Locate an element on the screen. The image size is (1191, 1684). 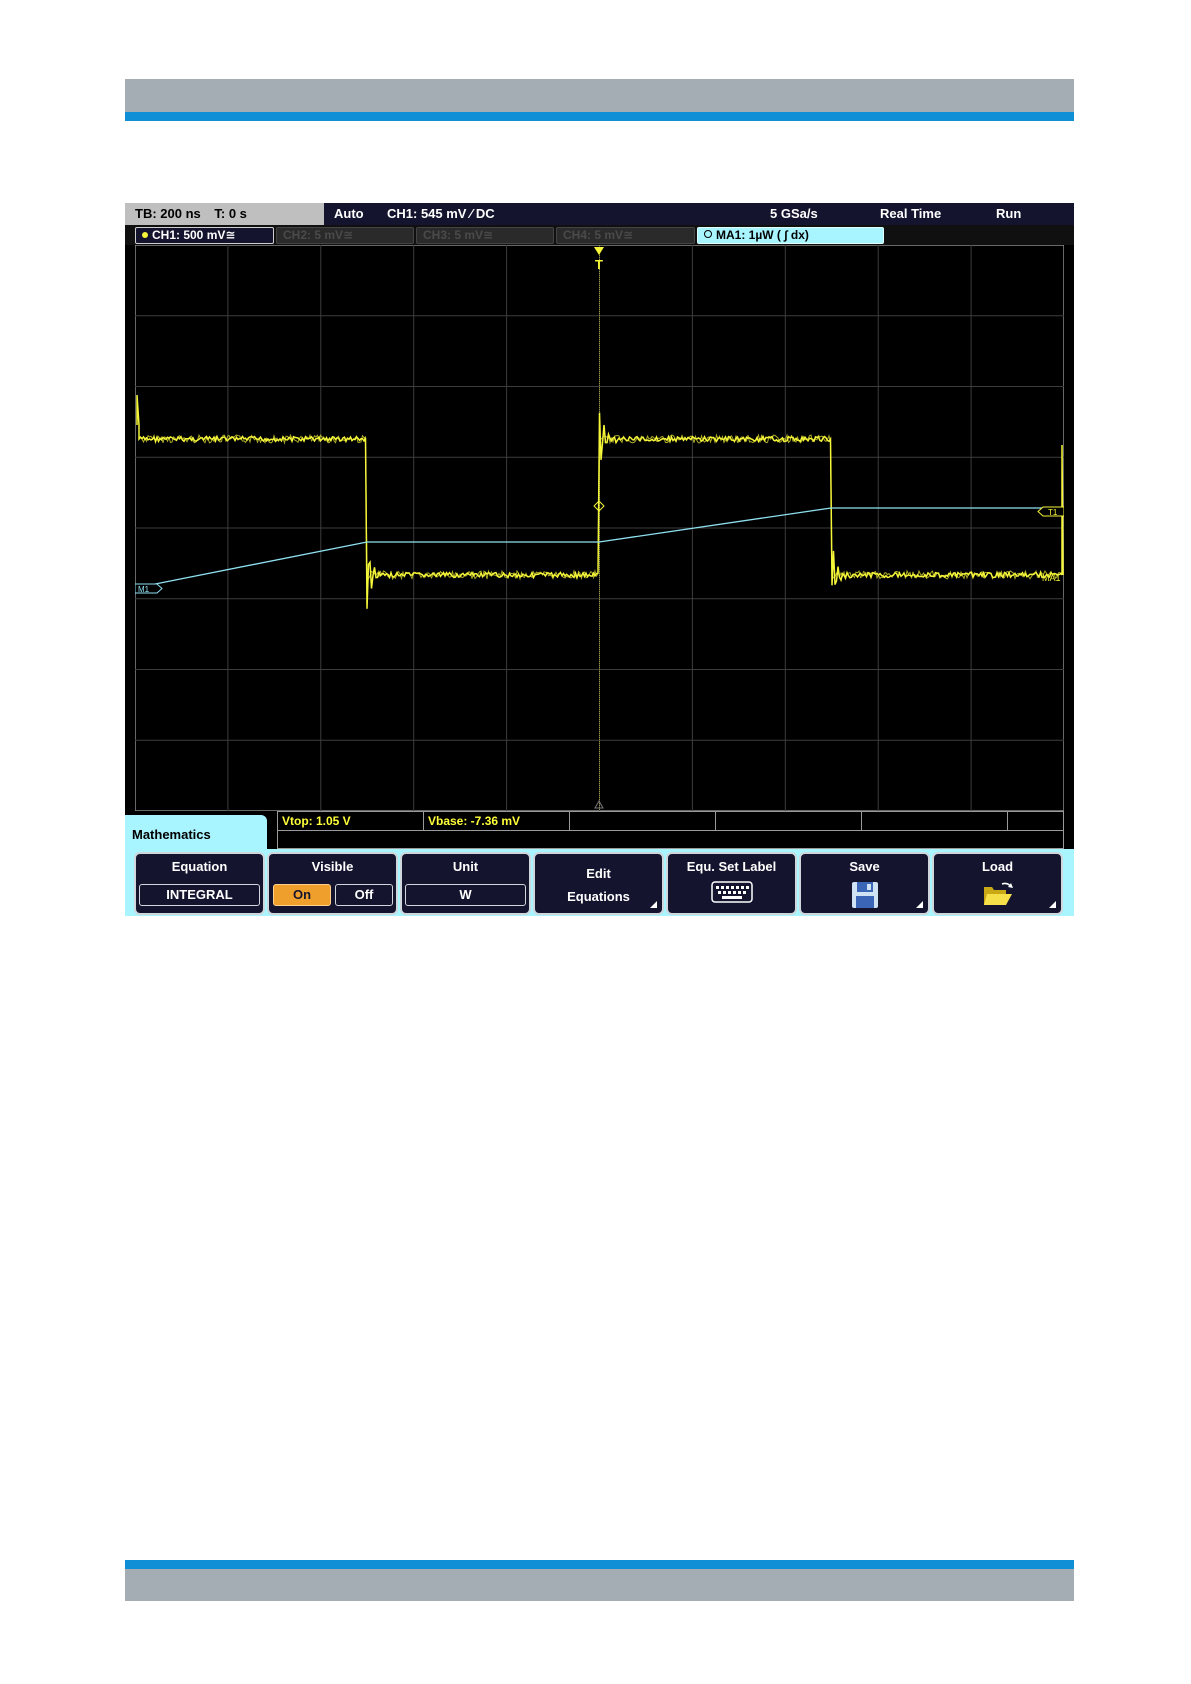
trigger-mode: Auto is located at coordinates (349, 214).